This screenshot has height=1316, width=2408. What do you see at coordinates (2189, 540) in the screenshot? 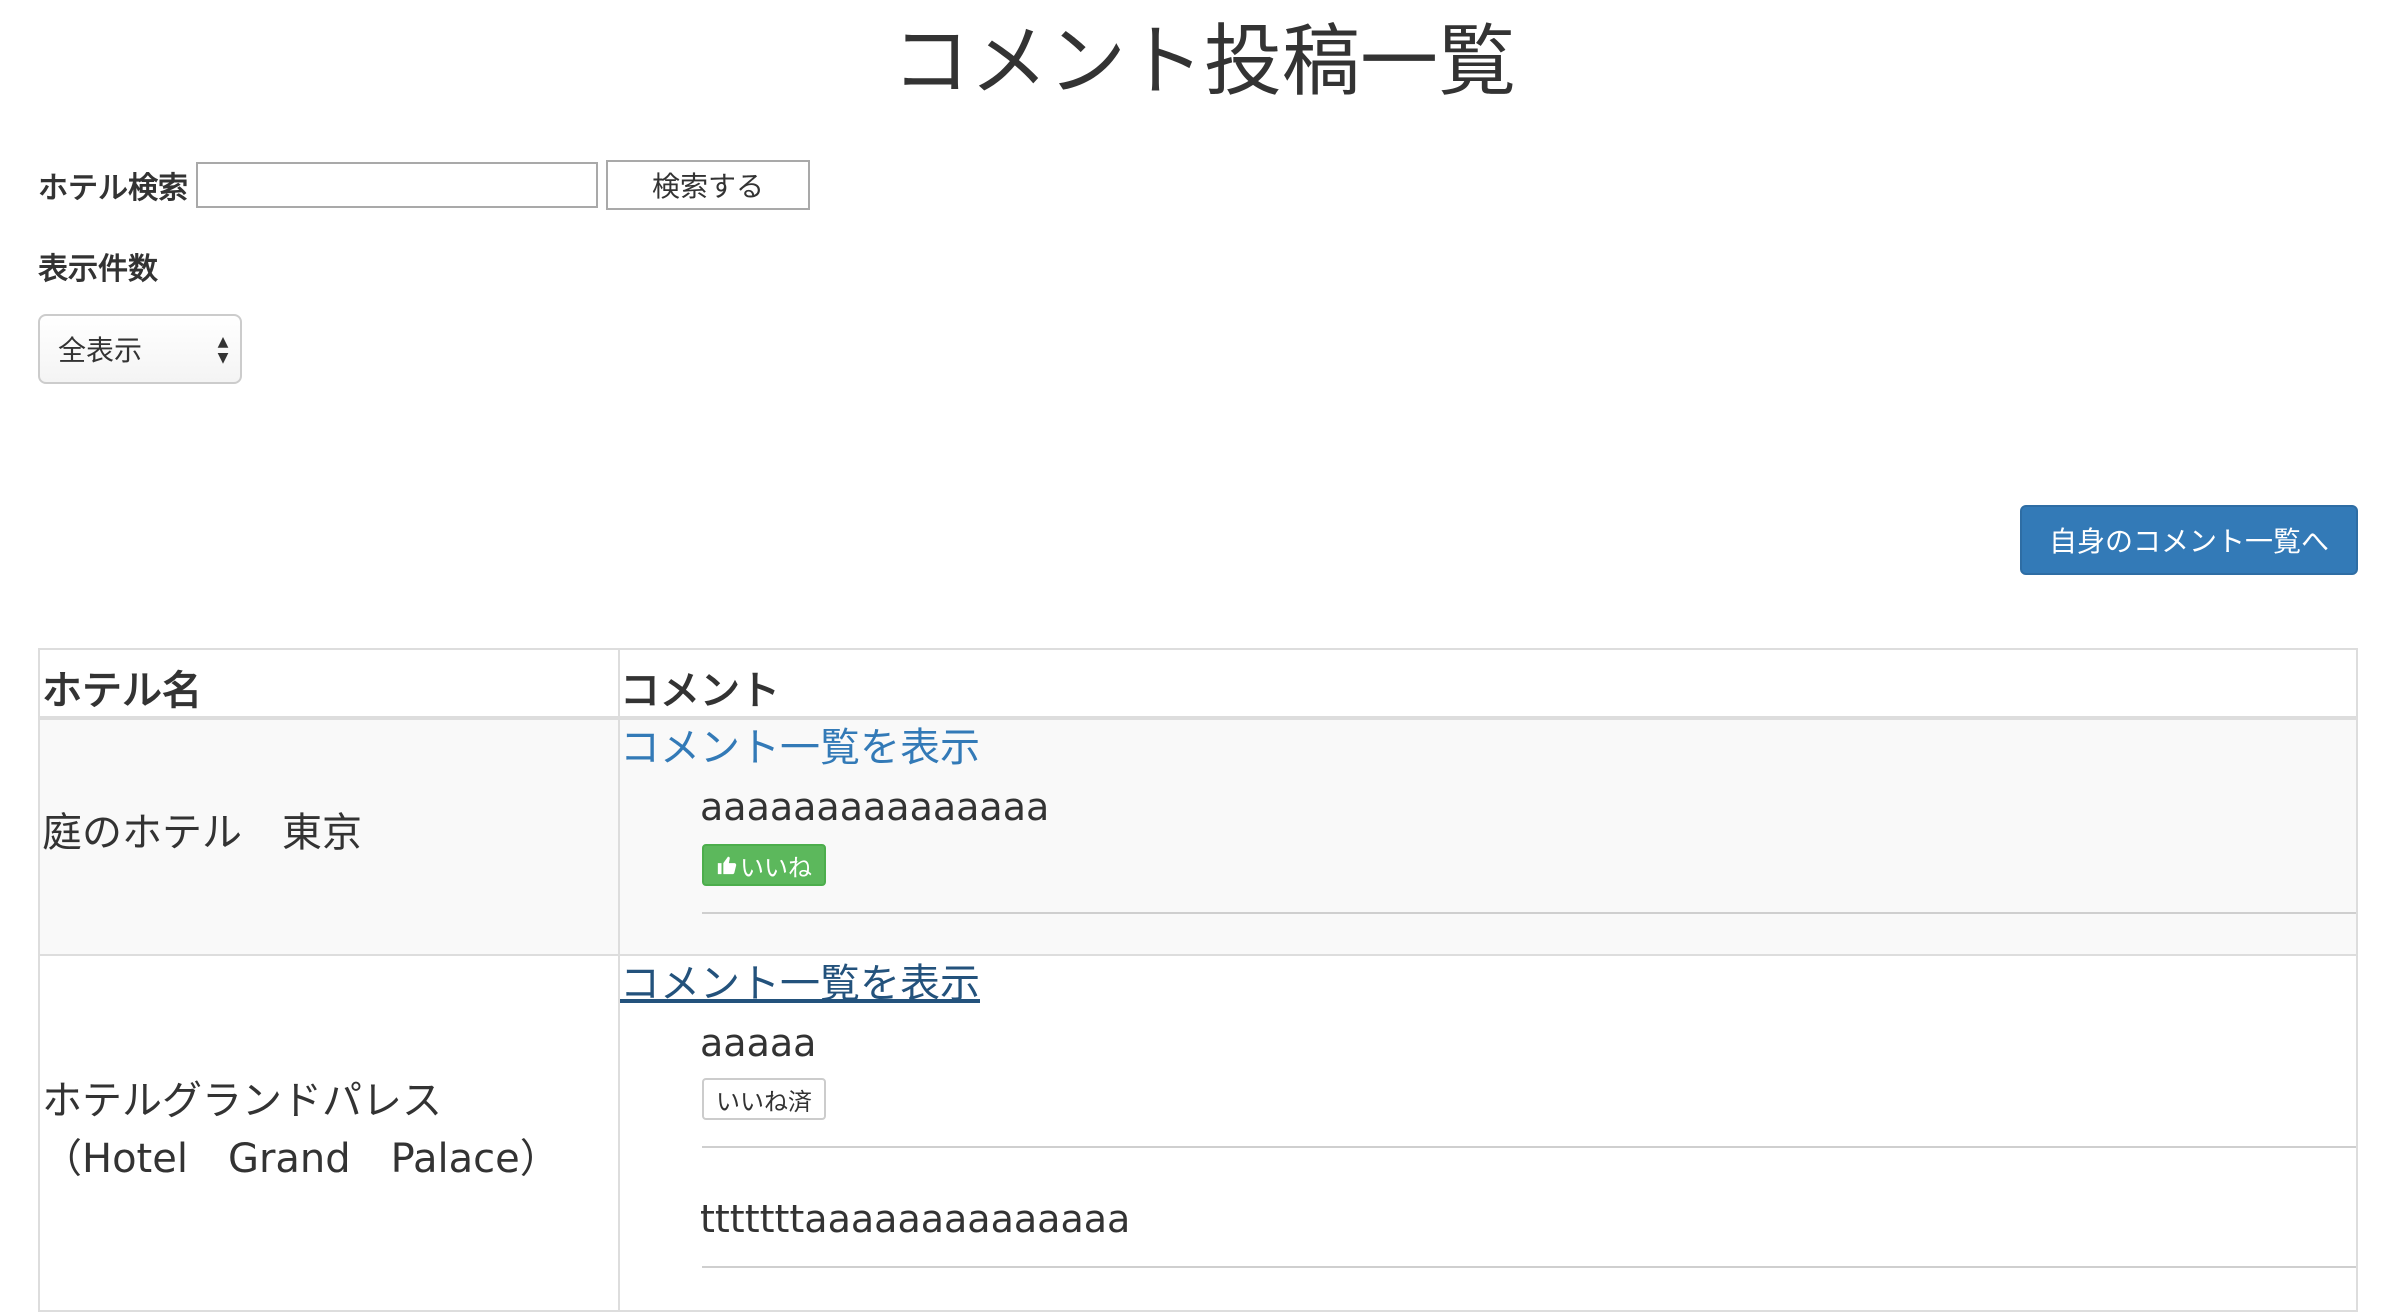
I see `my-comments-button: 自身のコメント一覧へ` at bounding box center [2189, 540].